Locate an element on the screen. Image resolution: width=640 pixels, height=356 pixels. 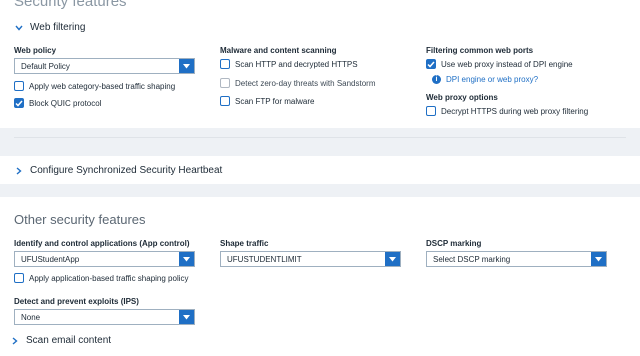
web-filtering-toggle: Web filtering is located at coordinates (49, 27).